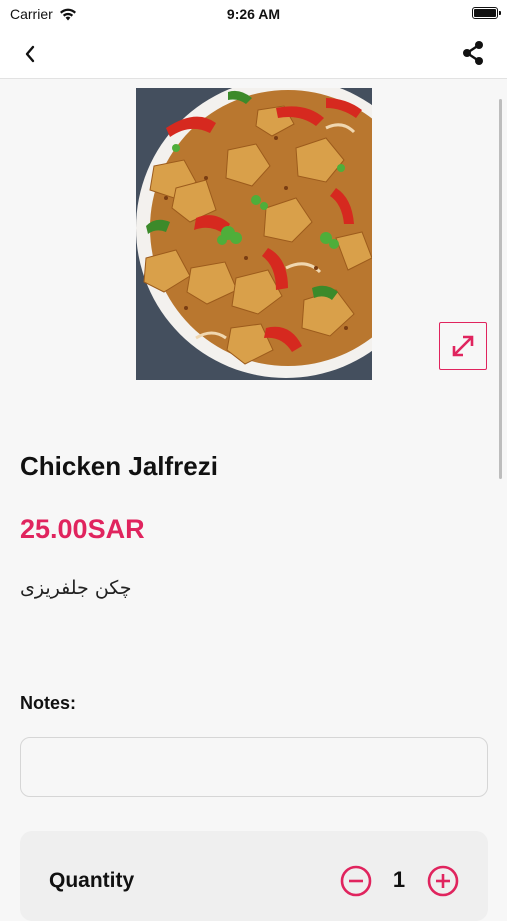 The width and height of the screenshot is (507, 921). I want to click on dish-photo, so click(254, 234).